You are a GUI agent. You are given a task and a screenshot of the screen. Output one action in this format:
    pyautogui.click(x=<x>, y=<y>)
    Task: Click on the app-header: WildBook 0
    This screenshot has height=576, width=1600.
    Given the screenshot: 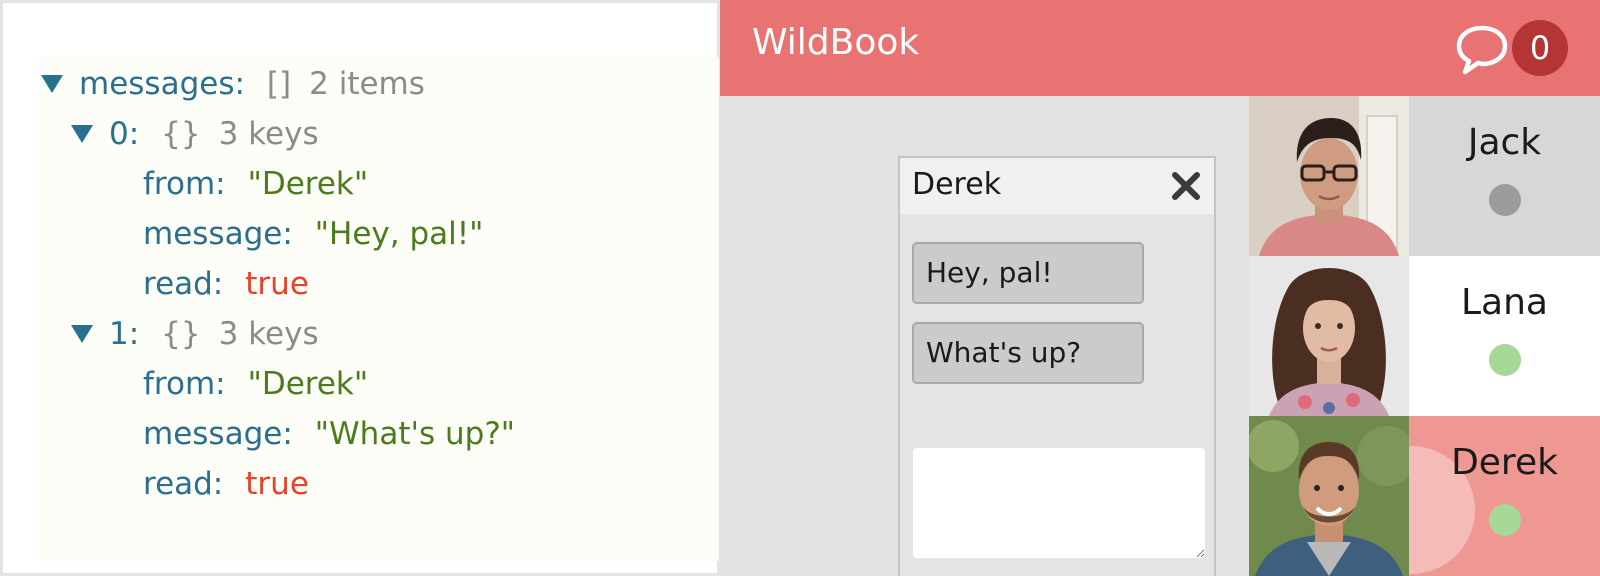 What is the action you would take?
    pyautogui.click(x=1160, y=48)
    